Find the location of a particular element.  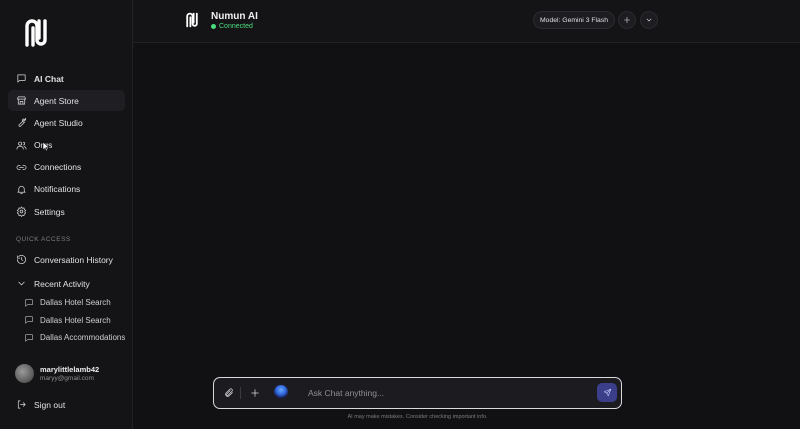

app-title: Numun AI is located at coordinates (234, 16).